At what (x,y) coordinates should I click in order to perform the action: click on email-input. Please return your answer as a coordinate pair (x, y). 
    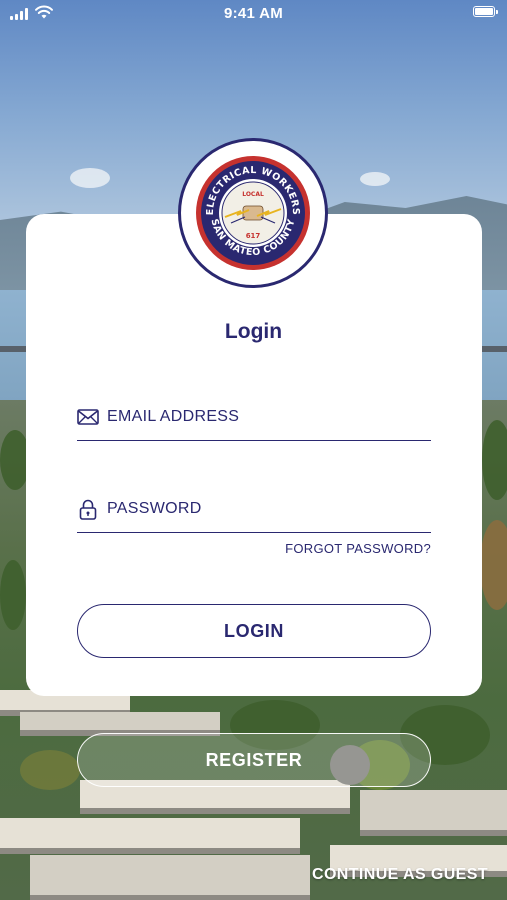
    Looking at the image, I should click on (267, 417).